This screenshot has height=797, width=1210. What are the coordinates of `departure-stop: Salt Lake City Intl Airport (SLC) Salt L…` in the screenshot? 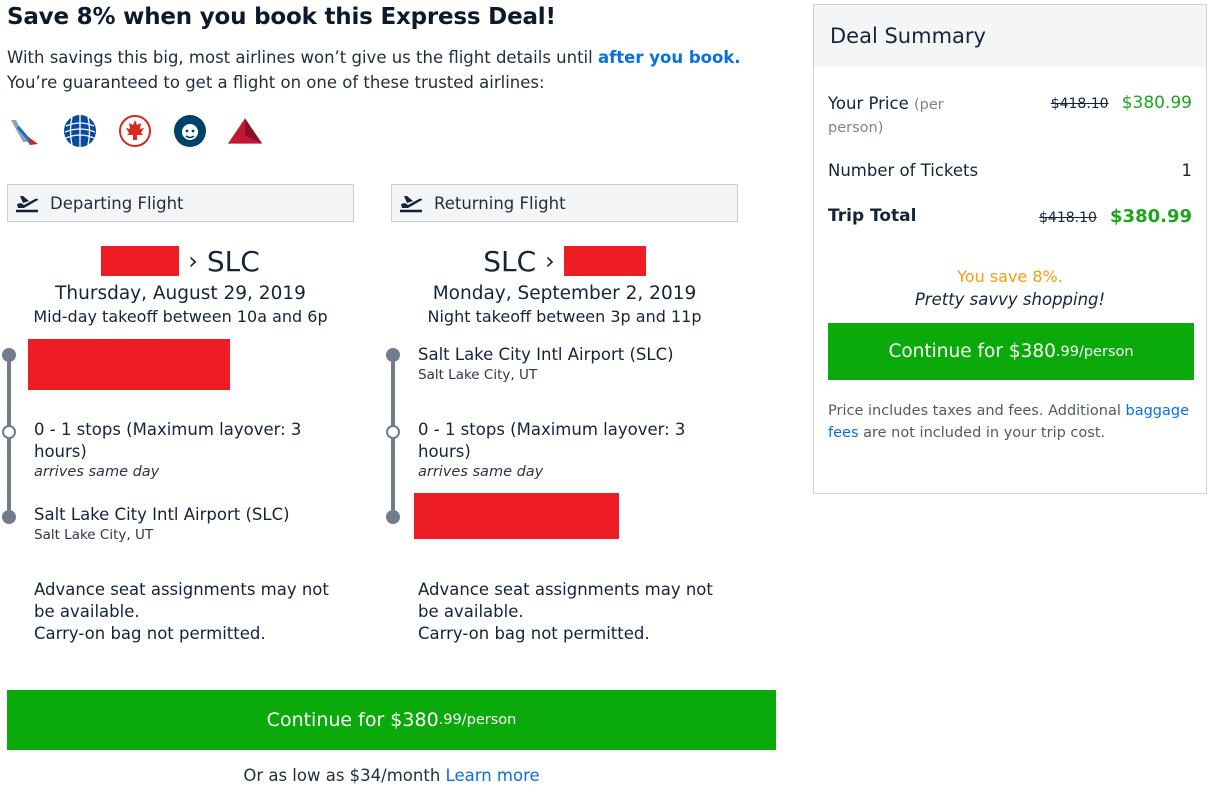 It's located at (573, 363).